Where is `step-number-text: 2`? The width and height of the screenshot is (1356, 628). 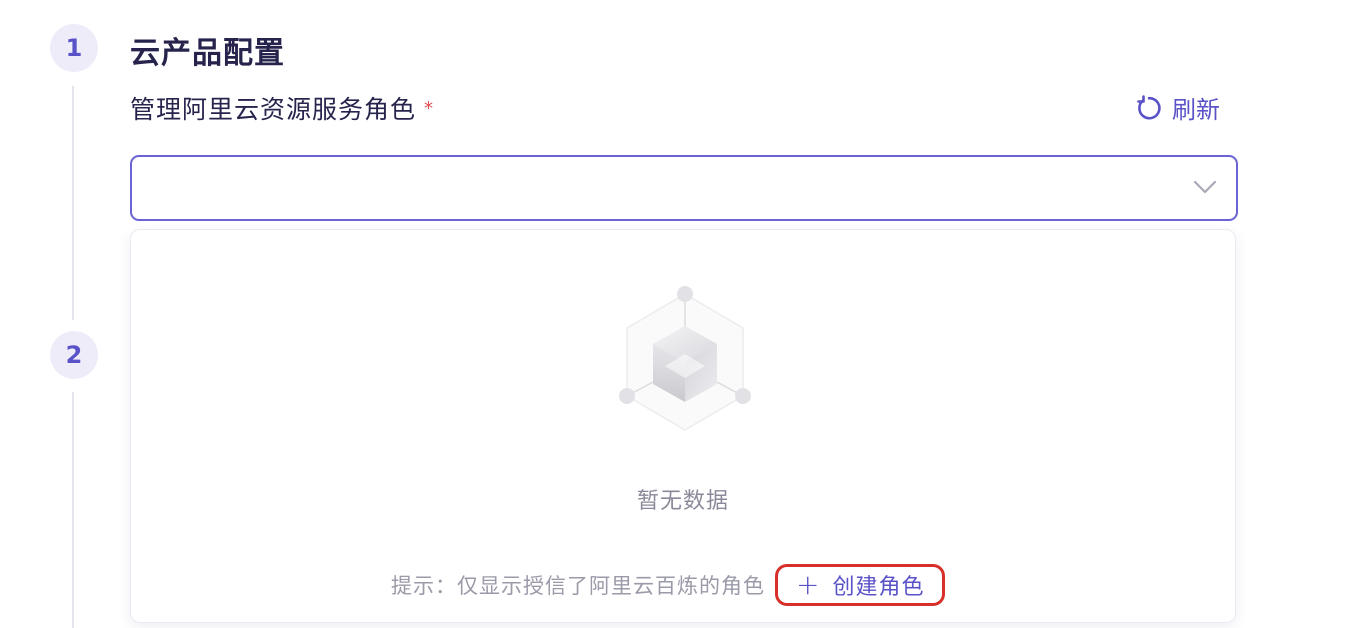 step-number-text: 2 is located at coordinates (74, 355).